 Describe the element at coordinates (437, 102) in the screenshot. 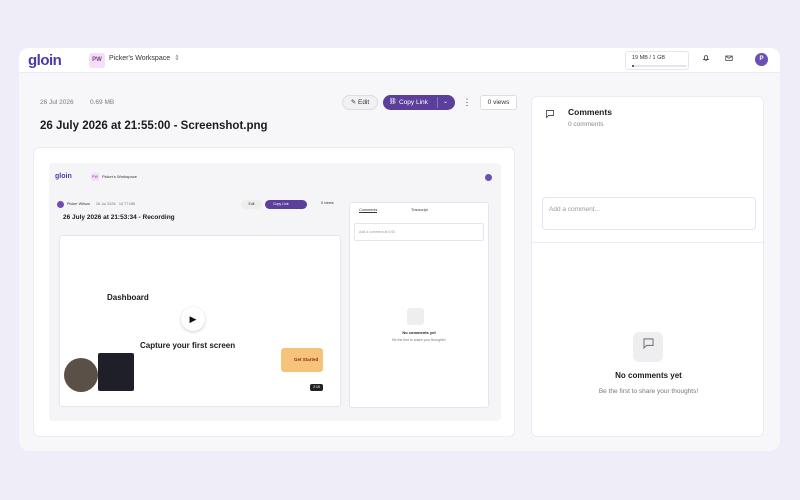

I see `button-divider` at that location.